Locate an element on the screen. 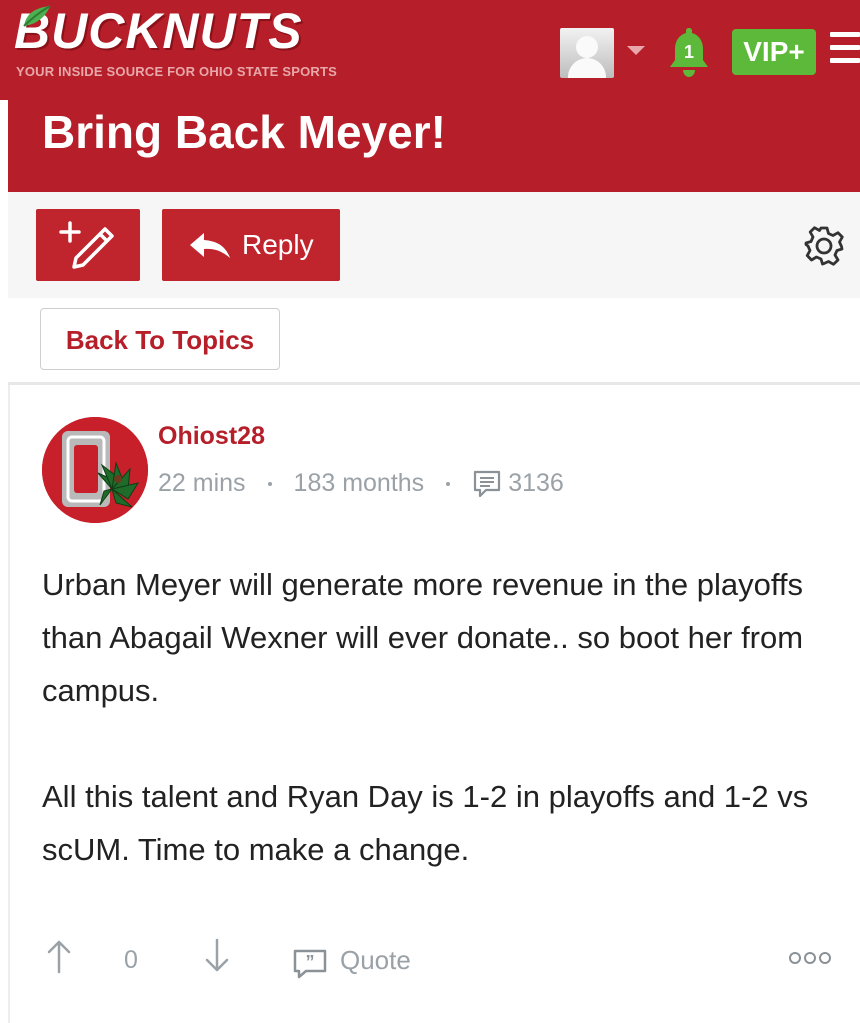 The image size is (860, 1023). reply-label: Reply is located at coordinates (278, 244).